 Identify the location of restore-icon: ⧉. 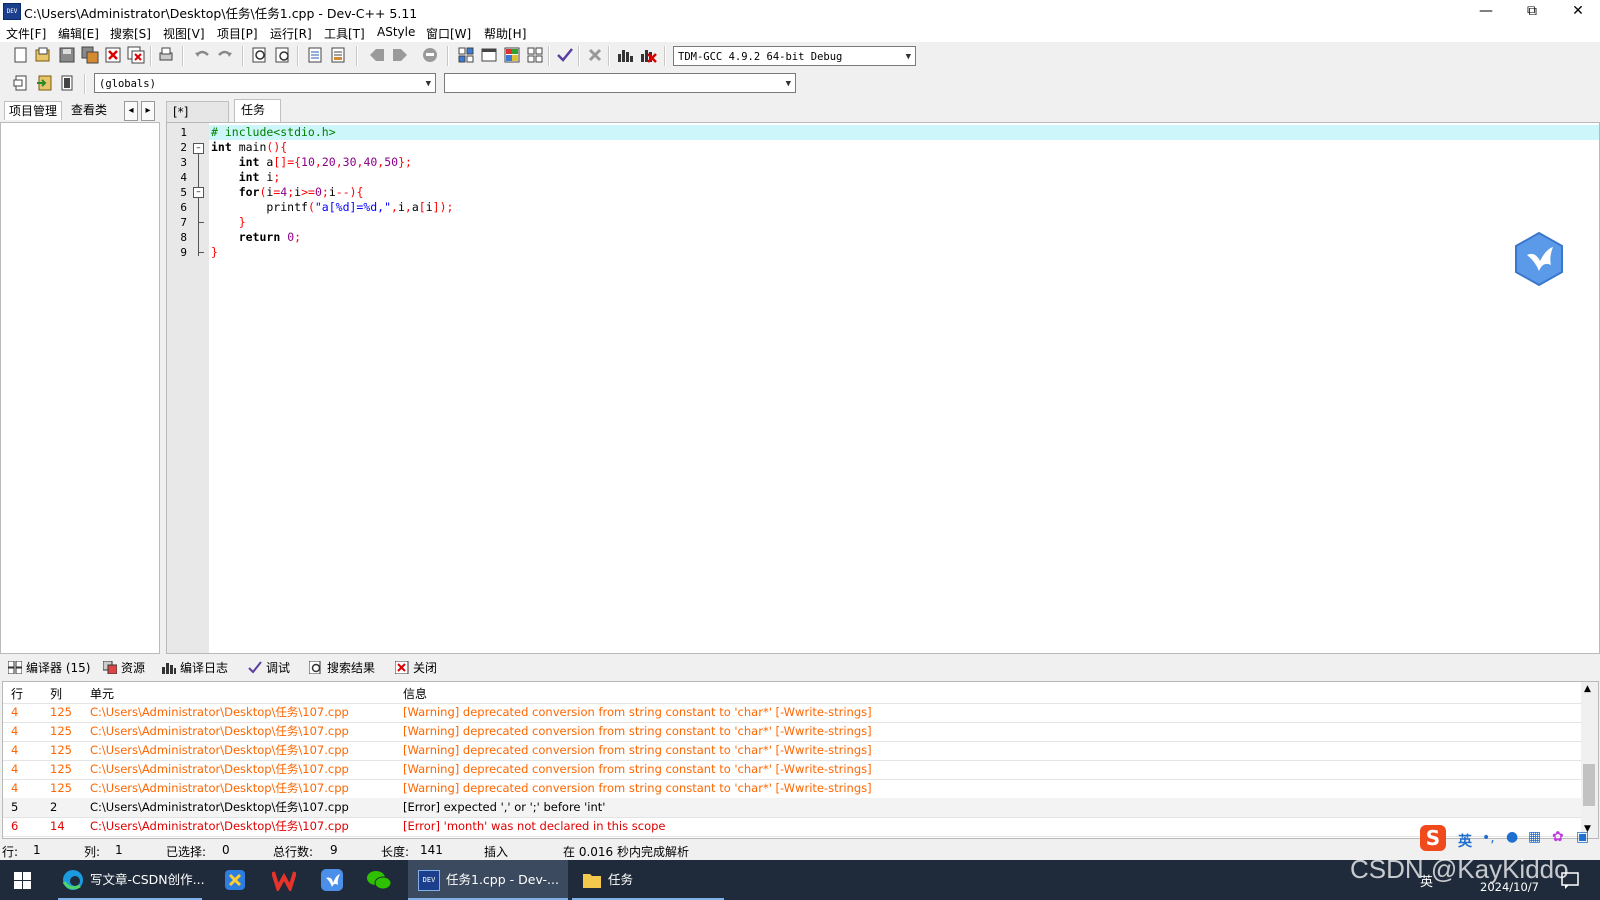
(1532, 11).